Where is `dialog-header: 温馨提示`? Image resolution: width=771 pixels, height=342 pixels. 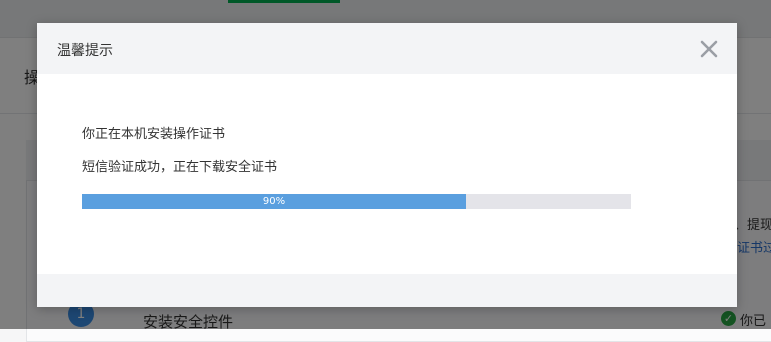 dialog-header: 温馨提示 is located at coordinates (387, 48).